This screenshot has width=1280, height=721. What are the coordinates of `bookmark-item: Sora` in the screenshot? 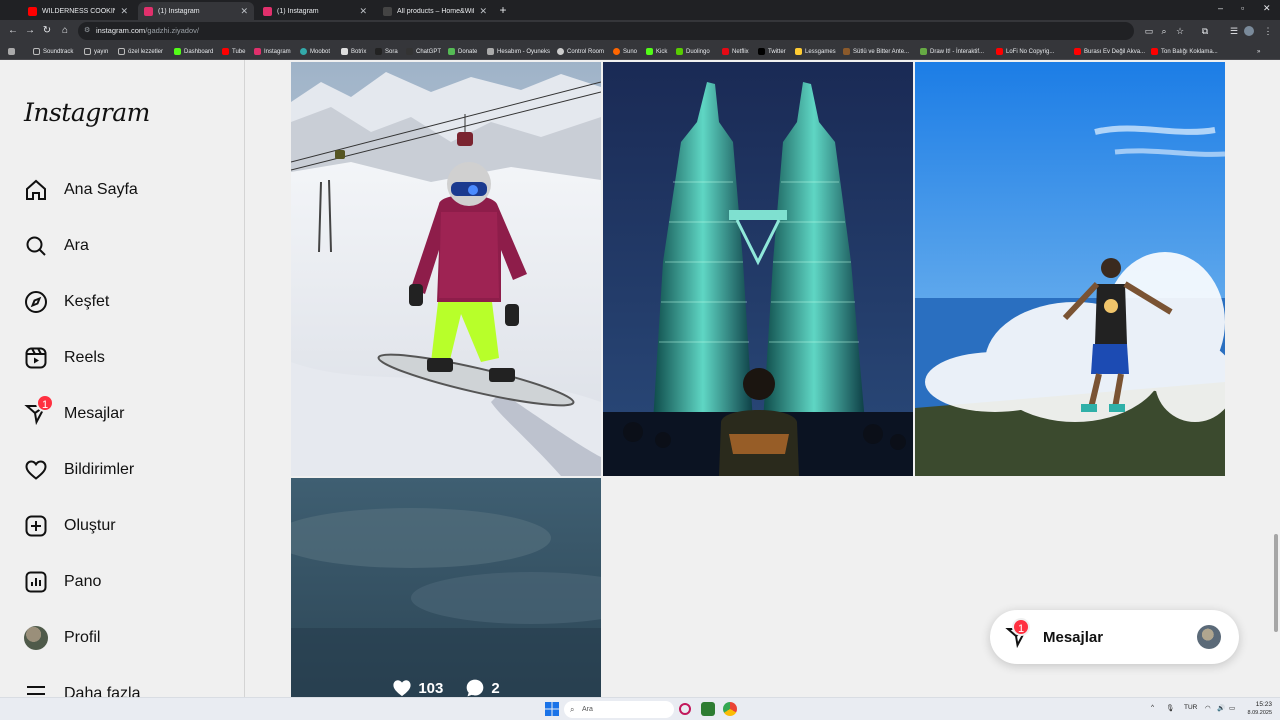 It's located at (386, 51).